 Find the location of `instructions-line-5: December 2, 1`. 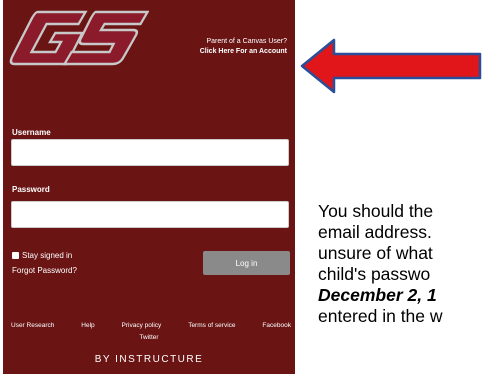

instructions-line-5: December 2, 1 is located at coordinates (377, 295).